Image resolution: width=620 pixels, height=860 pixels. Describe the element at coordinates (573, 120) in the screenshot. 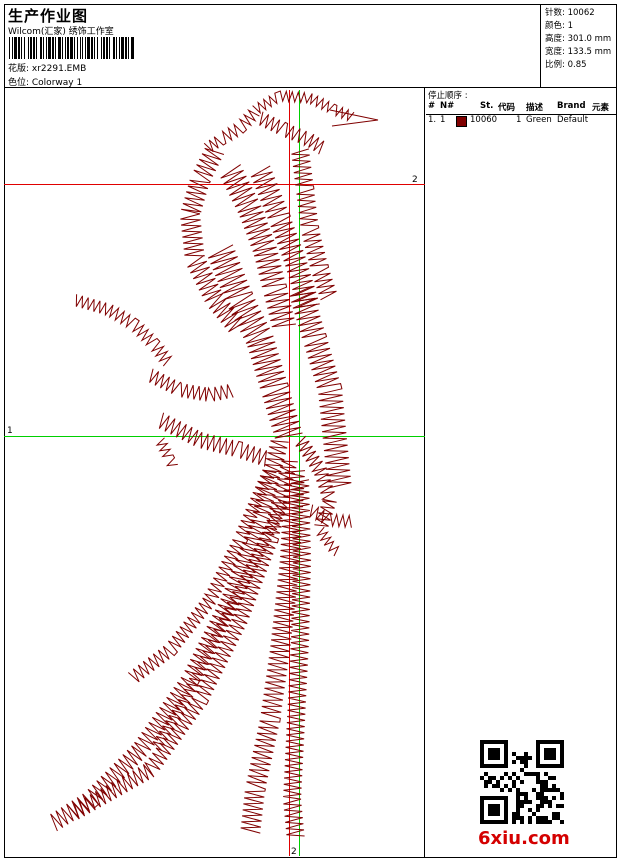

I see `row-brand: Default` at that location.